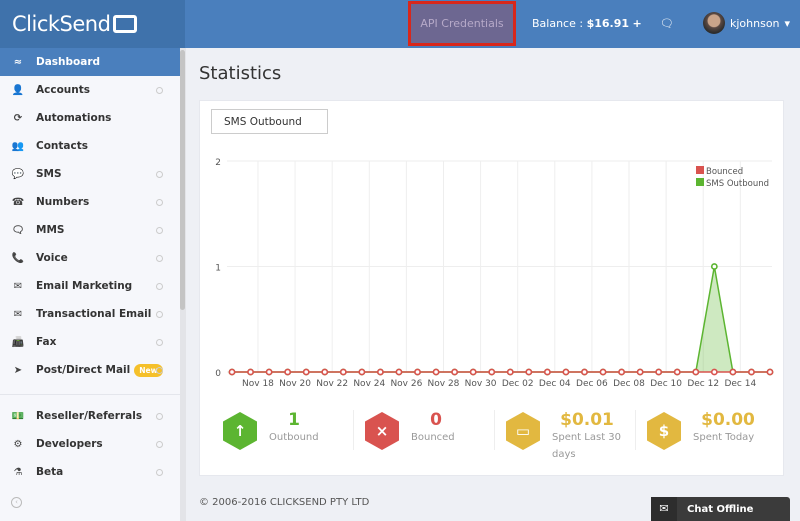 The width and height of the screenshot is (800, 521). I want to click on envelope-icon: ✉, so click(664, 509).